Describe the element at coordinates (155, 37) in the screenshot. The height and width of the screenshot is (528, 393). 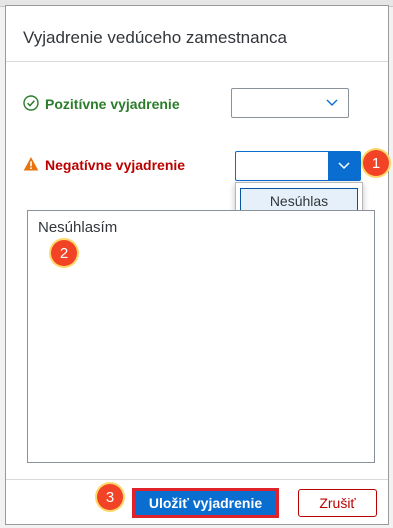
I see `dialog-title: Vyjadrenie vedúceho zamestnanca` at that location.